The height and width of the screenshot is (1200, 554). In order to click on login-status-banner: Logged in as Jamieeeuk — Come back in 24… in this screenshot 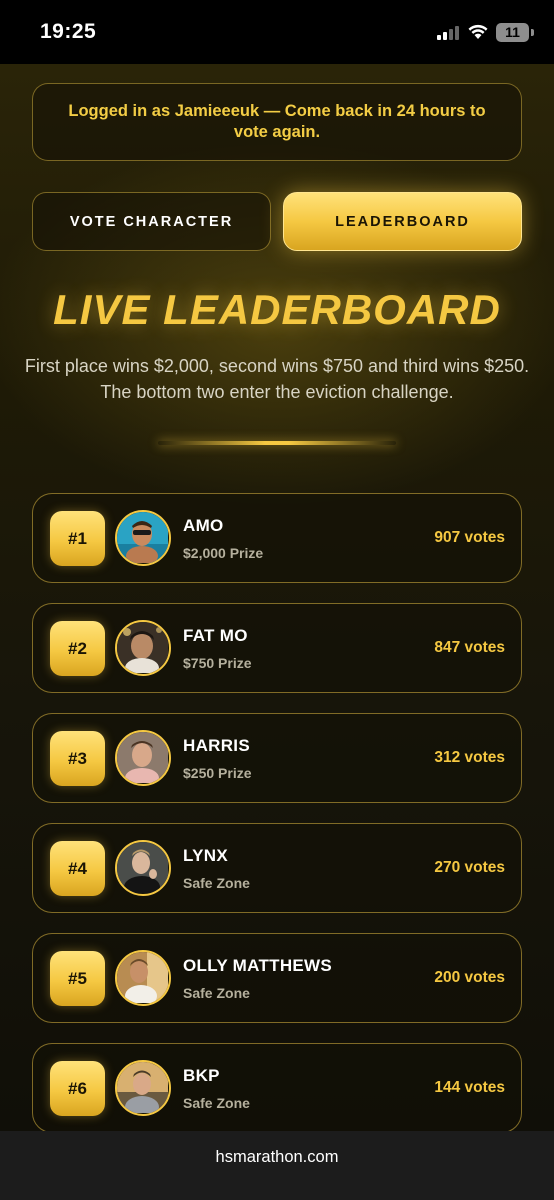, I will do `click(277, 122)`.